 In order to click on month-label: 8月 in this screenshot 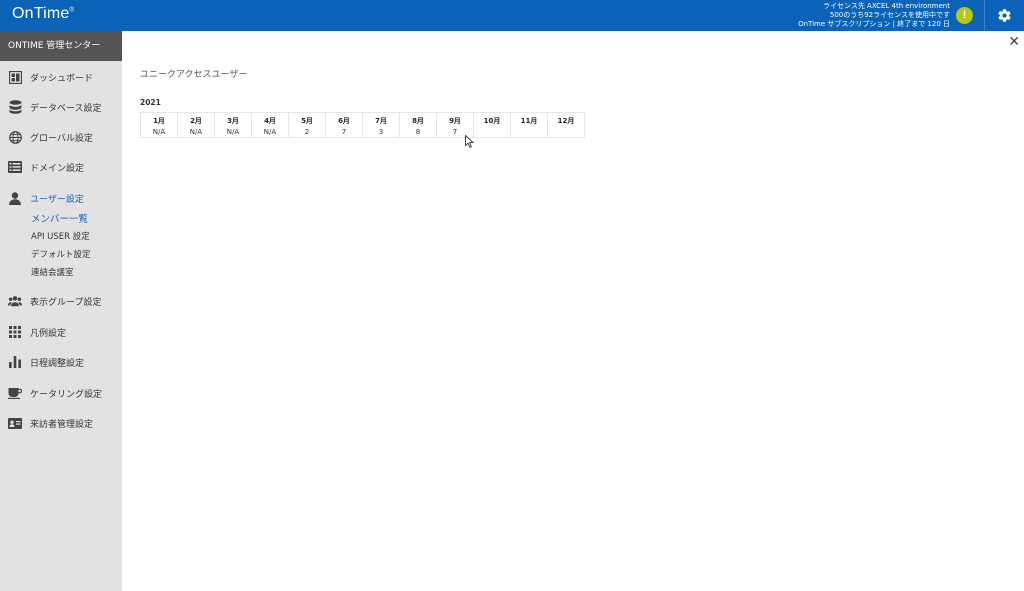, I will do `click(418, 121)`.